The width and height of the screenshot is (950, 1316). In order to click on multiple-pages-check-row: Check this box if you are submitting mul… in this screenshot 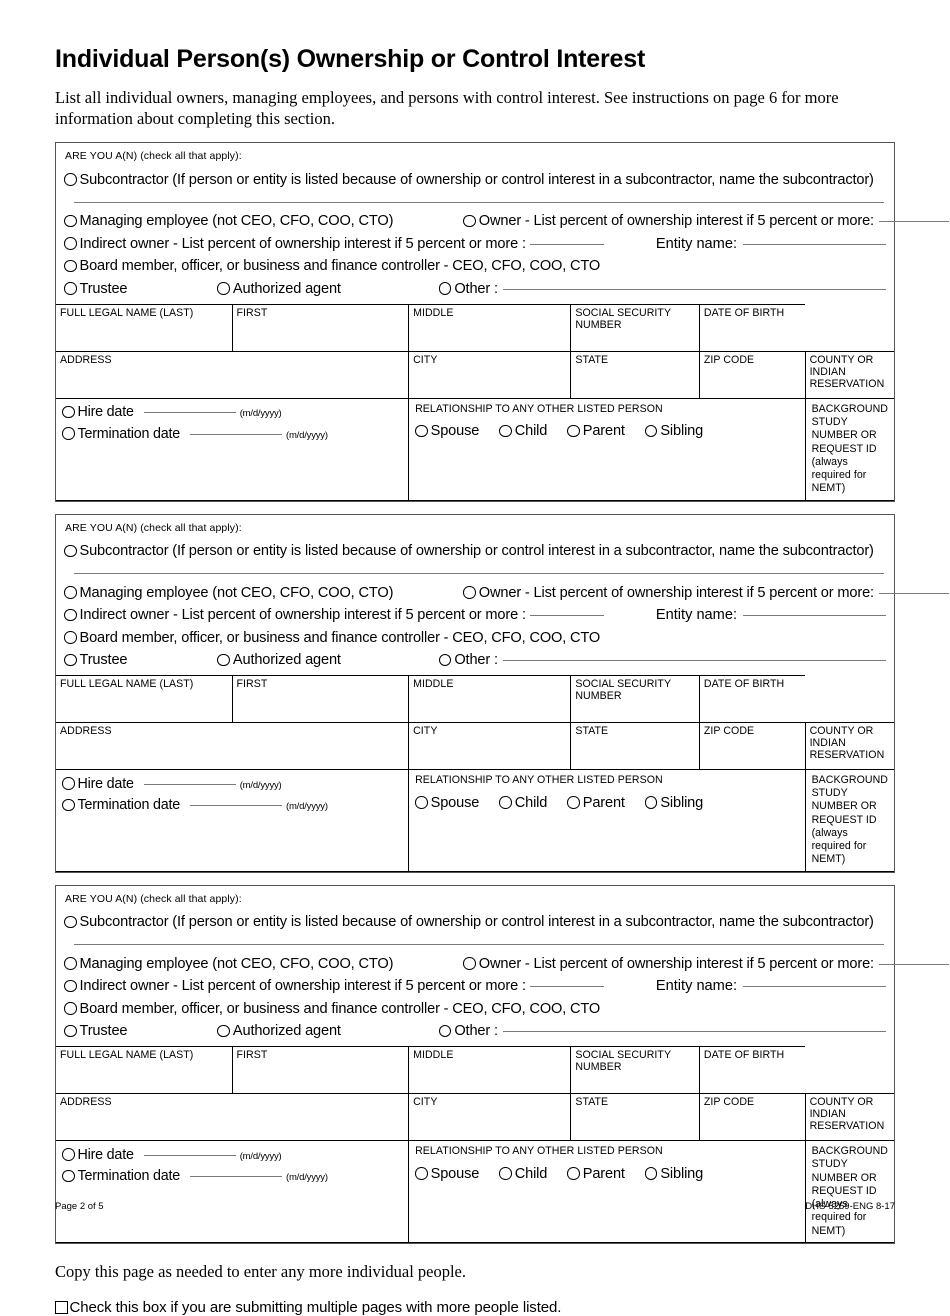, I will do `click(475, 1307)`.